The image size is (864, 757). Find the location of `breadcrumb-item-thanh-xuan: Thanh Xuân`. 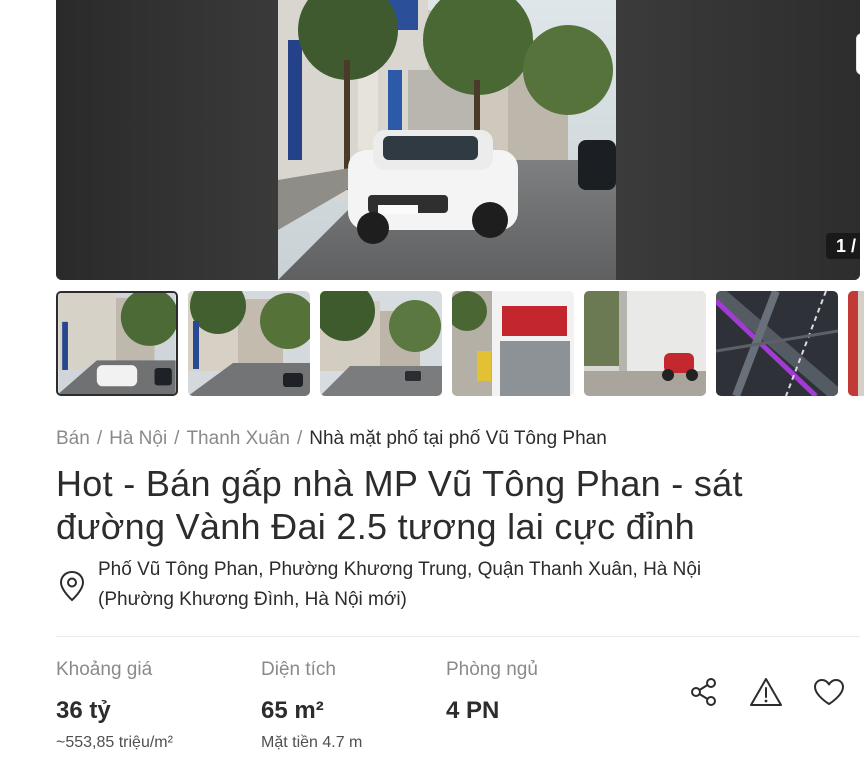

breadcrumb-item-thanh-xuan: Thanh Xuân is located at coordinates (238, 438).